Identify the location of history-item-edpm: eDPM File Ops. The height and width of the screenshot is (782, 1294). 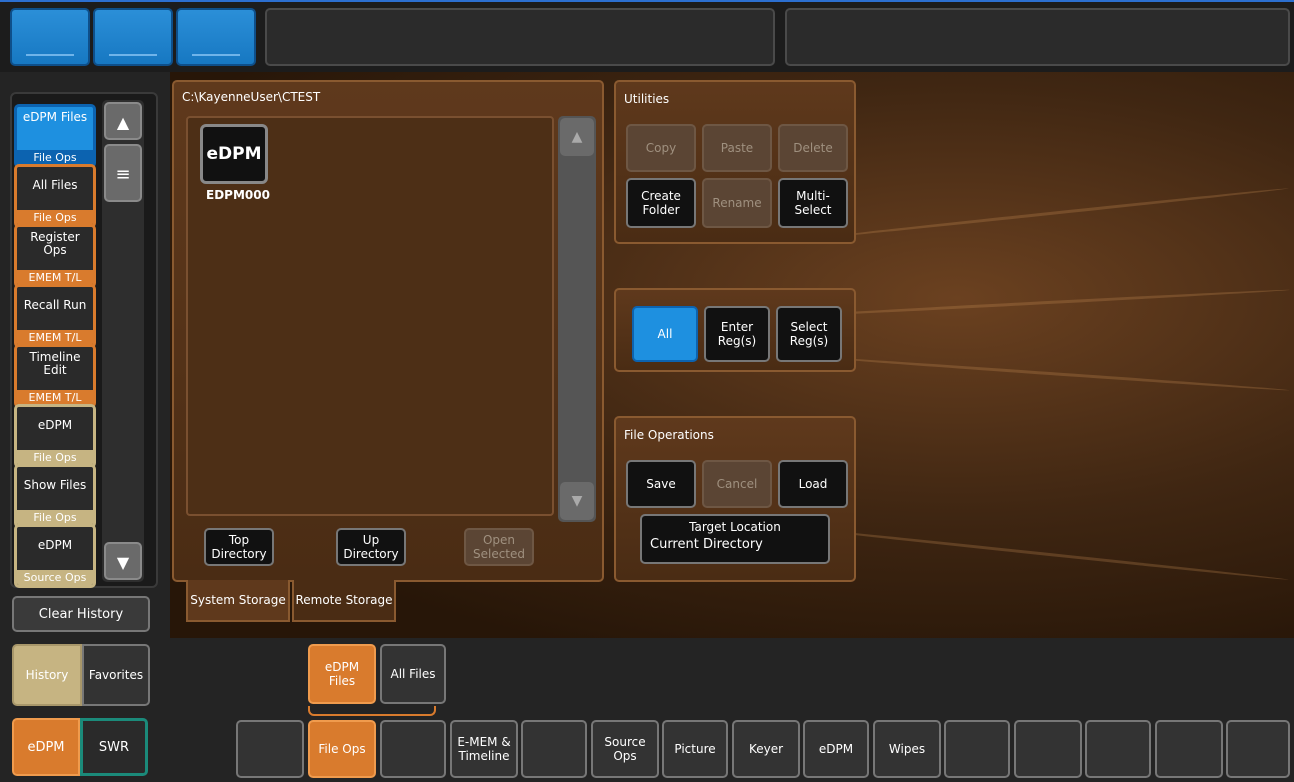
(55, 436).